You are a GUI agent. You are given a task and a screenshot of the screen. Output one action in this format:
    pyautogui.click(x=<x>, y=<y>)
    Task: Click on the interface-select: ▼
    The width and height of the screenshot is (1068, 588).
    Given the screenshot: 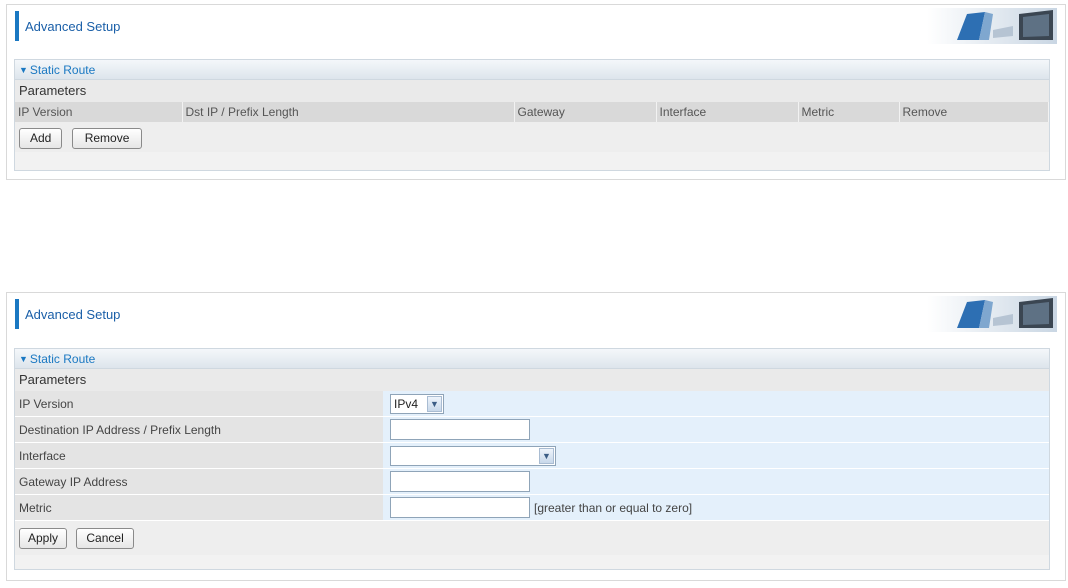 What is the action you would take?
    pyautogui.click(x=473, y=455)
    